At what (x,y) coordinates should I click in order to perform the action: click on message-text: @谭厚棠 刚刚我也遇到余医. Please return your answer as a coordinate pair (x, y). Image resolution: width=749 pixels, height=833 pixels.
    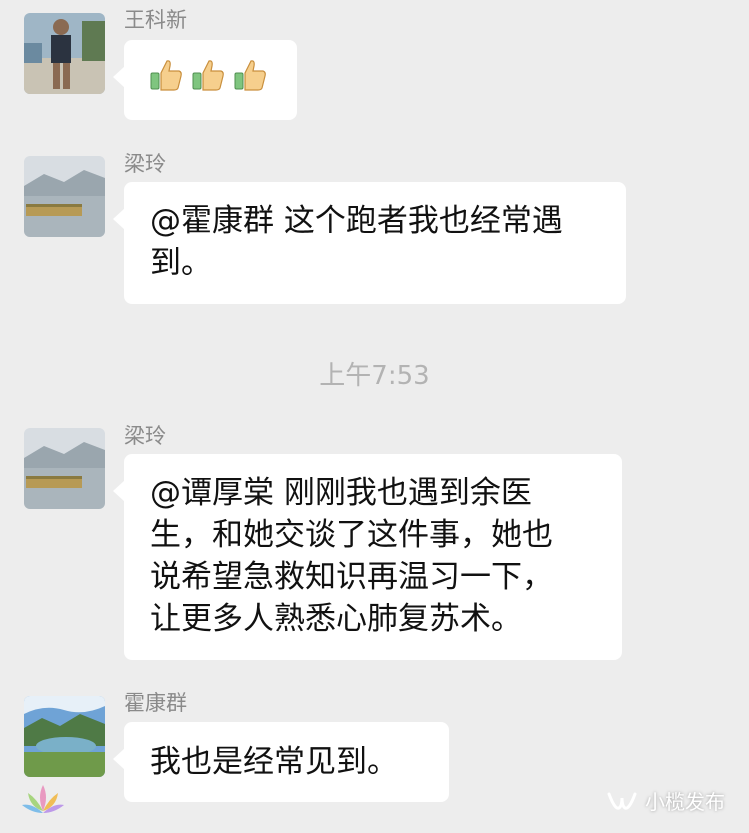
    Looking at the image, I should click on (341, 493).